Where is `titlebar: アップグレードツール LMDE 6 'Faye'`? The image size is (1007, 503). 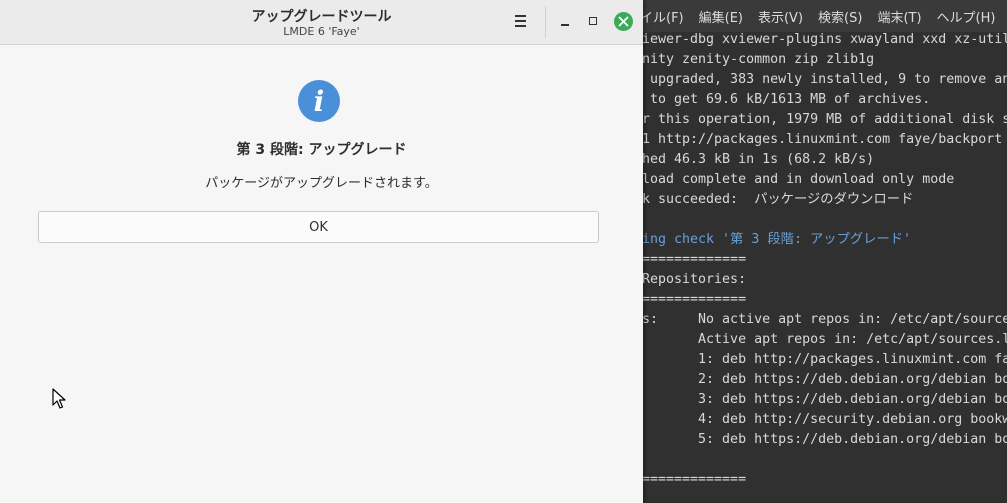 titlebar: アップグレードツール LMDE 6 'Faye' is located at coordinates (321, 22).